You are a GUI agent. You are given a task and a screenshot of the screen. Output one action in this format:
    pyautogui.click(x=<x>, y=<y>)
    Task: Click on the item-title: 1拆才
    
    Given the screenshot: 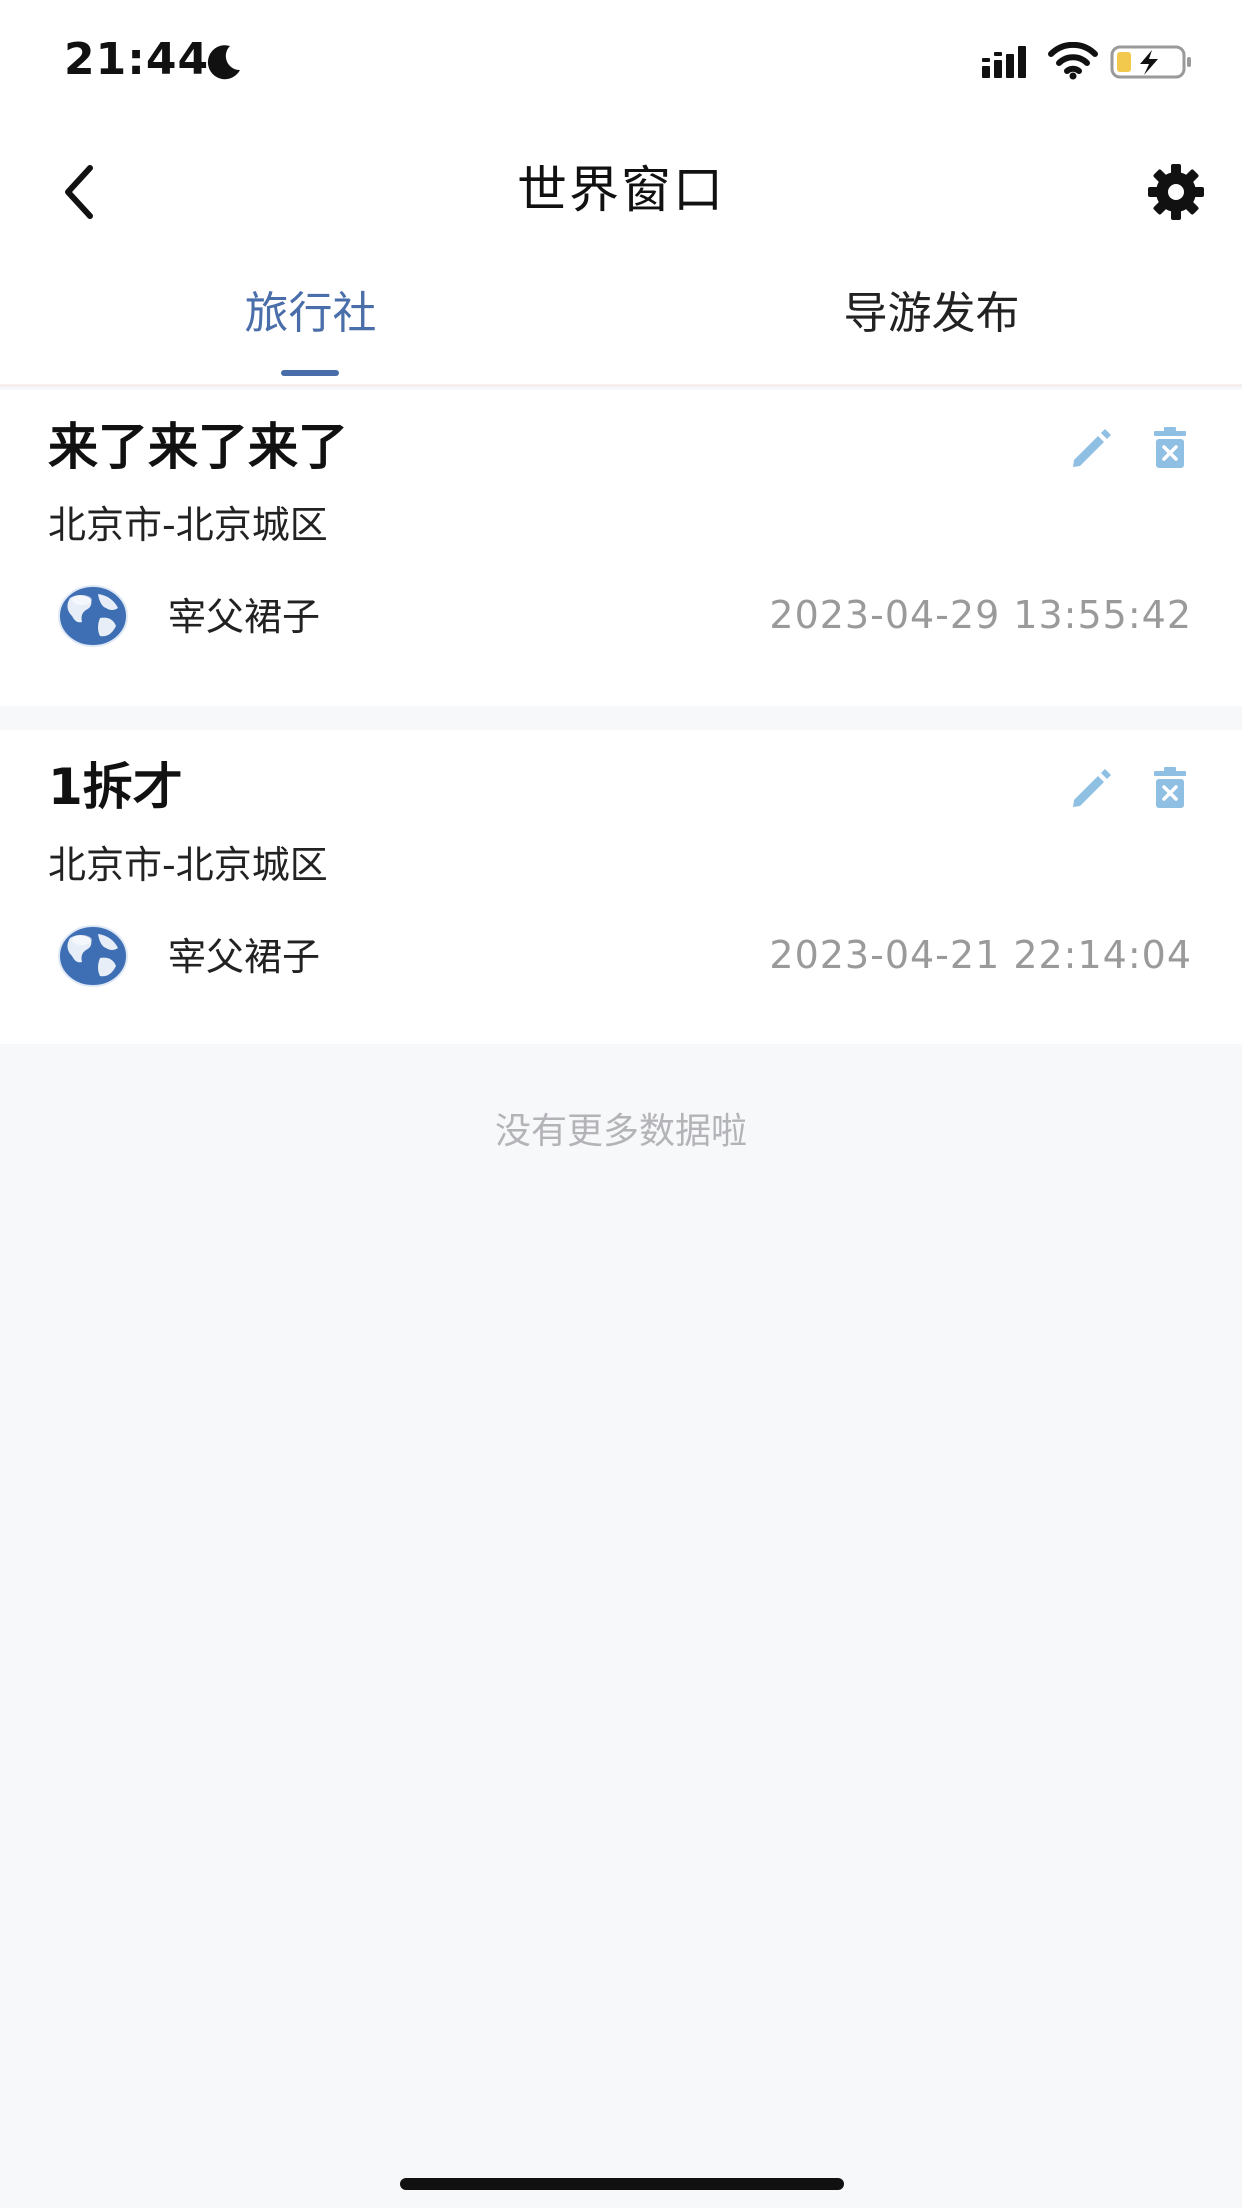 What is the action you would take?
    pyautogui.click(x=115, y=787)
    